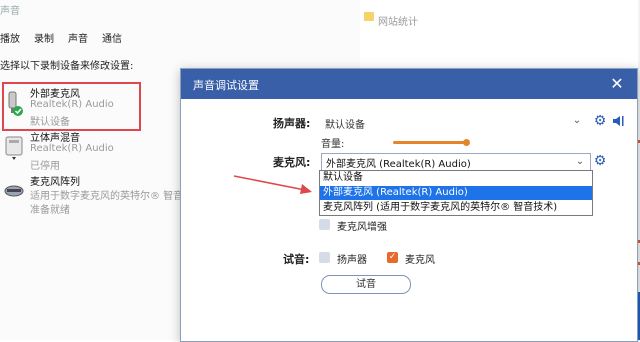  Describe the element at coordinates (345, 123) in the screenshot. I see `speaker-select: 默认设备` at that location.